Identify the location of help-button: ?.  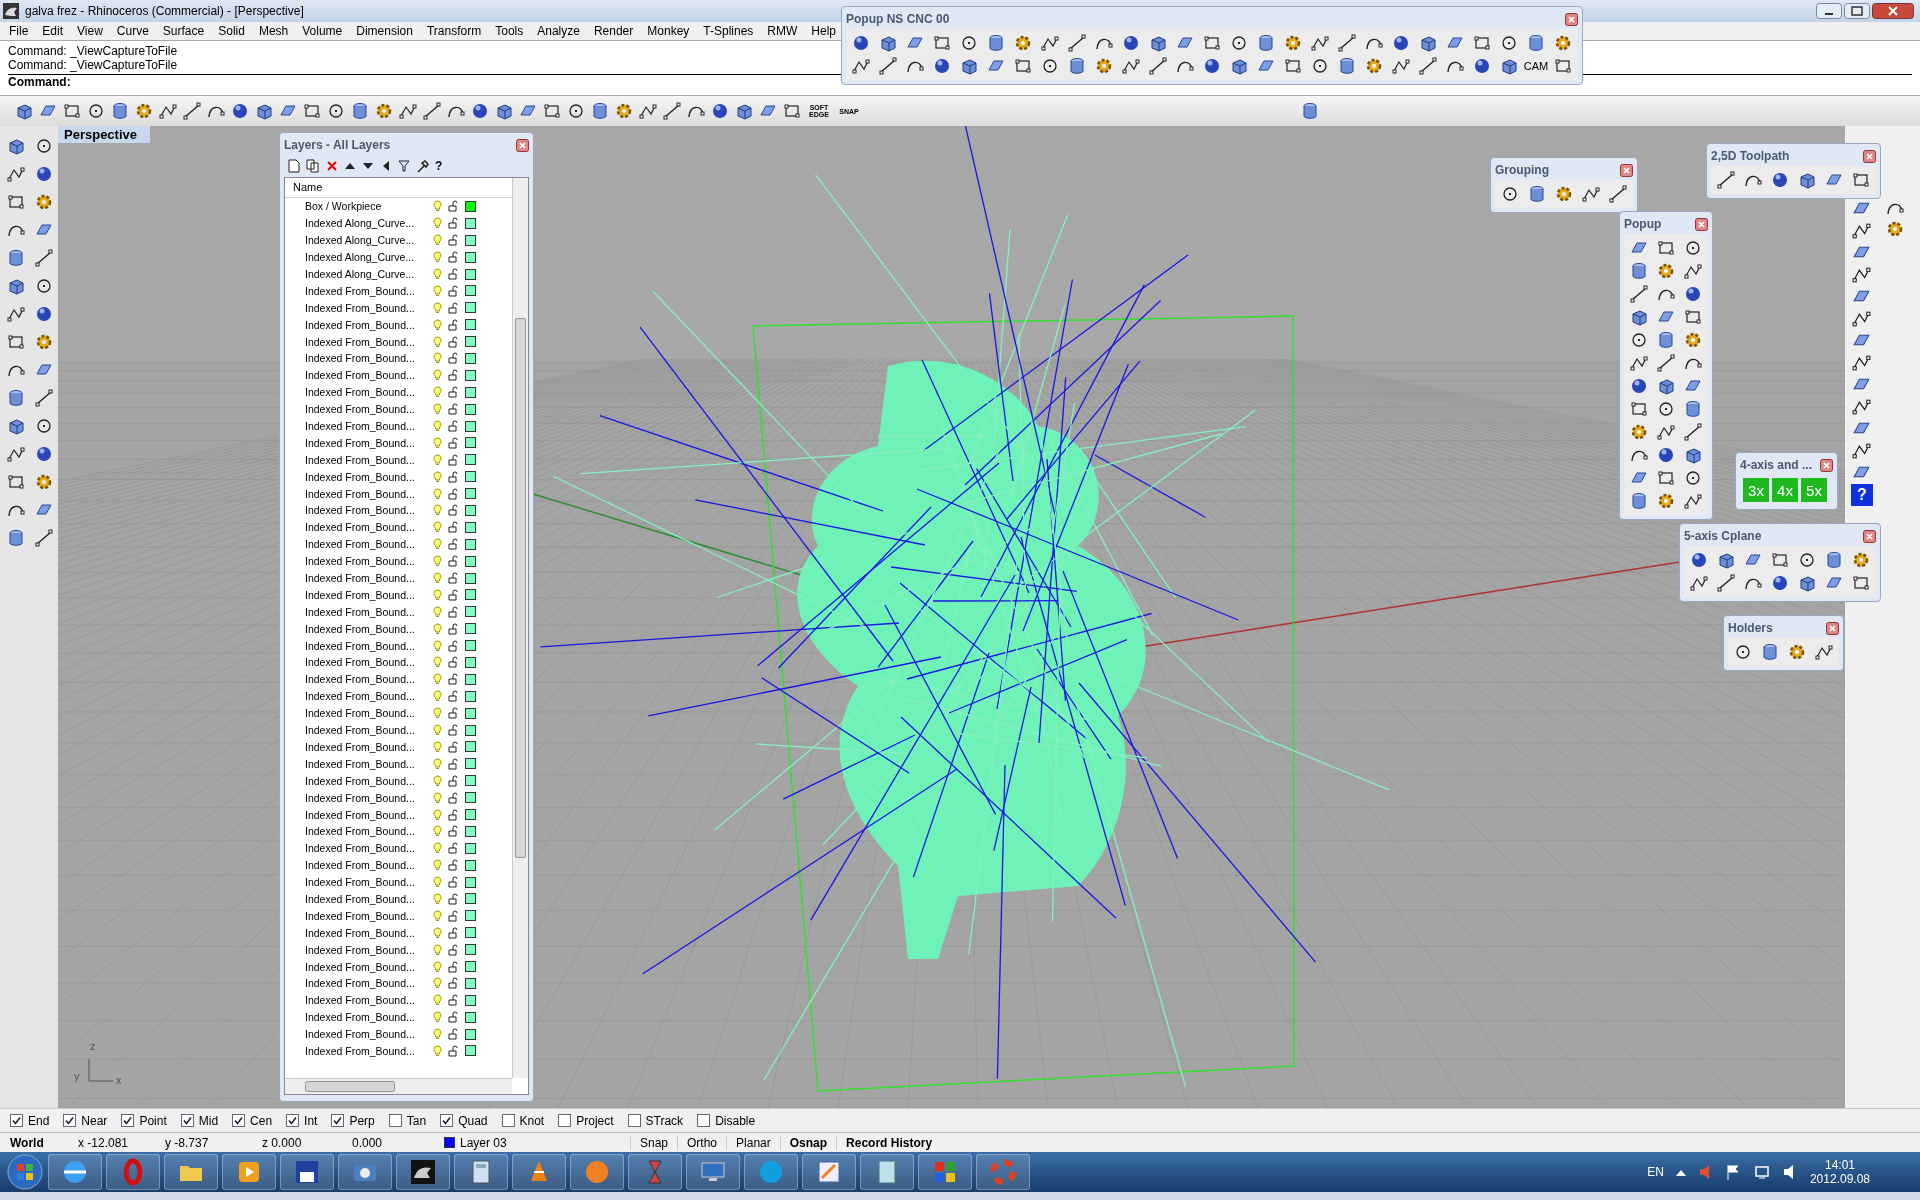
(1862, 495).